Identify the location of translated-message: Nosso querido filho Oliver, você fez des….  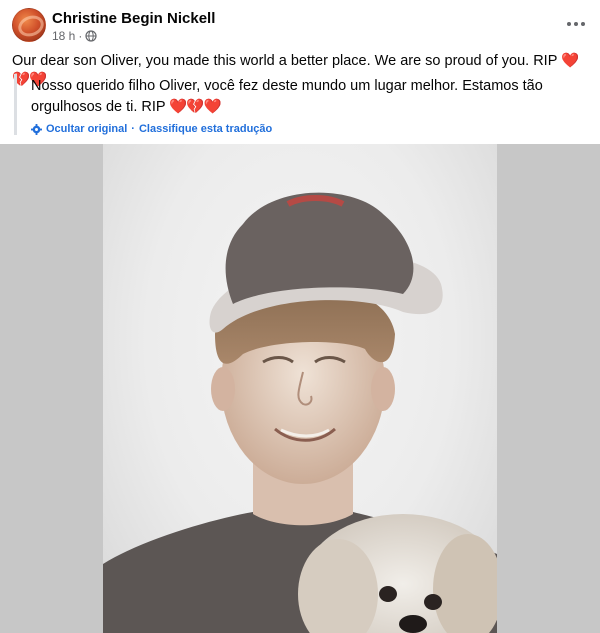
(287, 96).